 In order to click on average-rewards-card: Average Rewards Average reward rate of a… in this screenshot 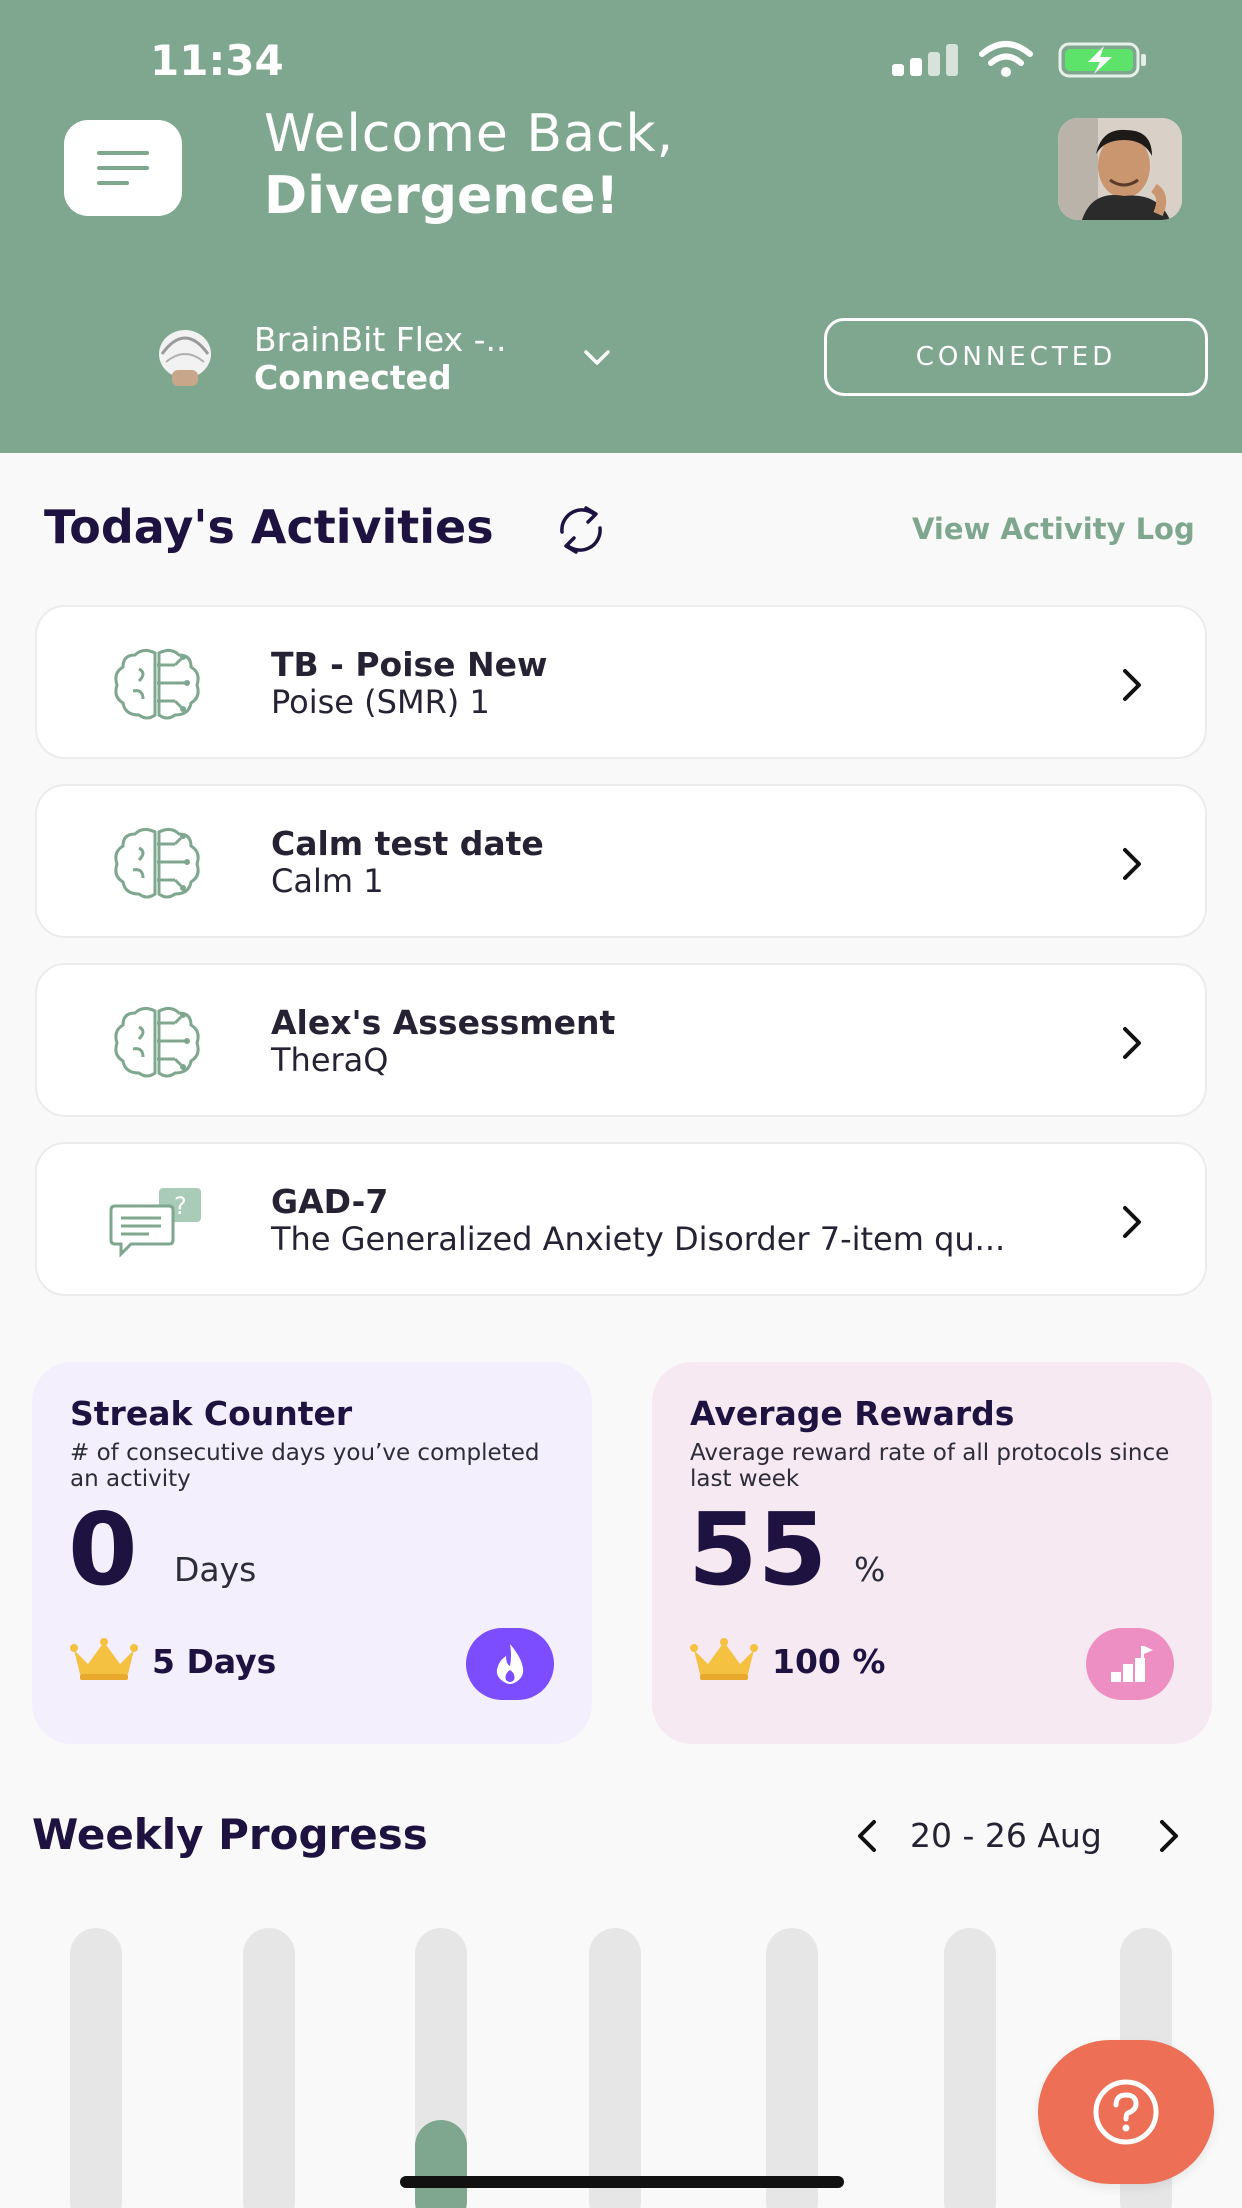, I will do `click(932, 1553)`.